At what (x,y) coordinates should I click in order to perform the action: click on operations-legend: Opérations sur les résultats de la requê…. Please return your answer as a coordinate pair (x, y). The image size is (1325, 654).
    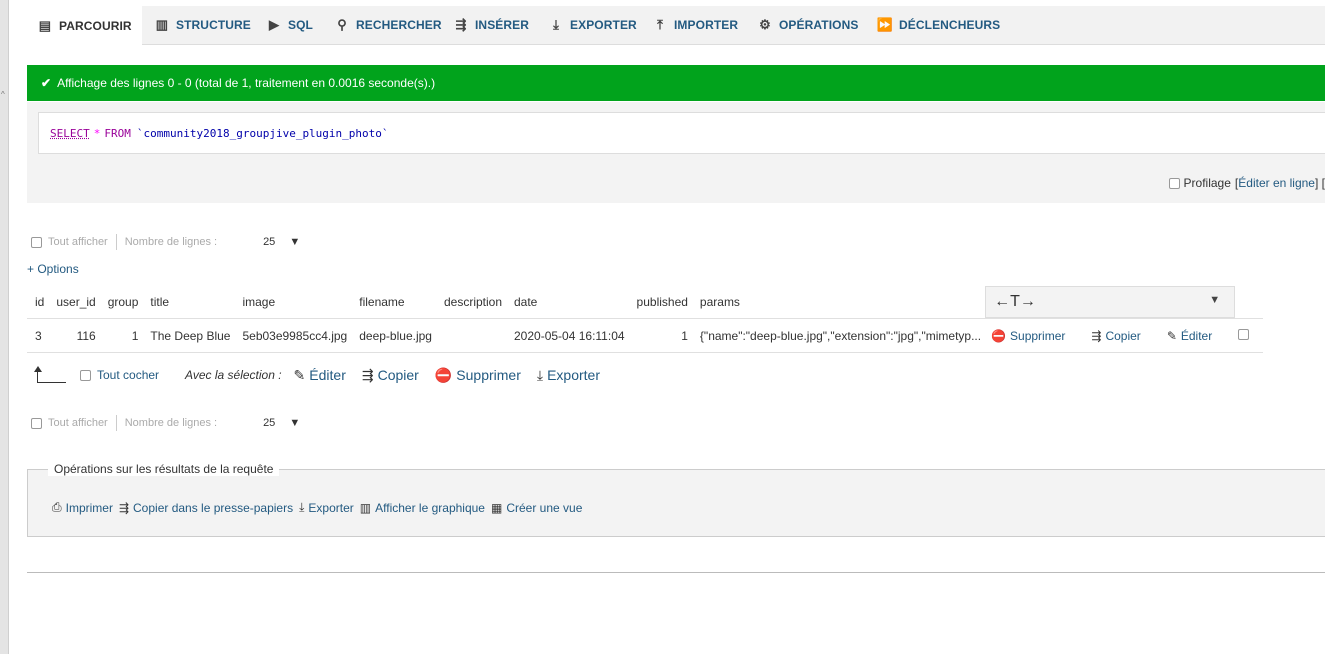
    Looking at the image, I should click on (164, 469).